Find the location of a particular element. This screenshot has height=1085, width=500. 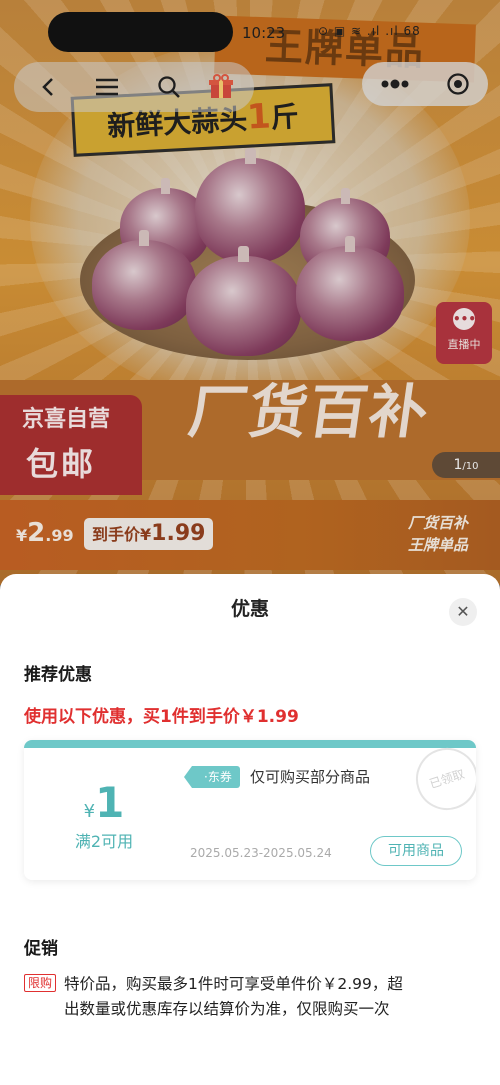

sheet-title: 优惠 is located at coordinates (249, 609).